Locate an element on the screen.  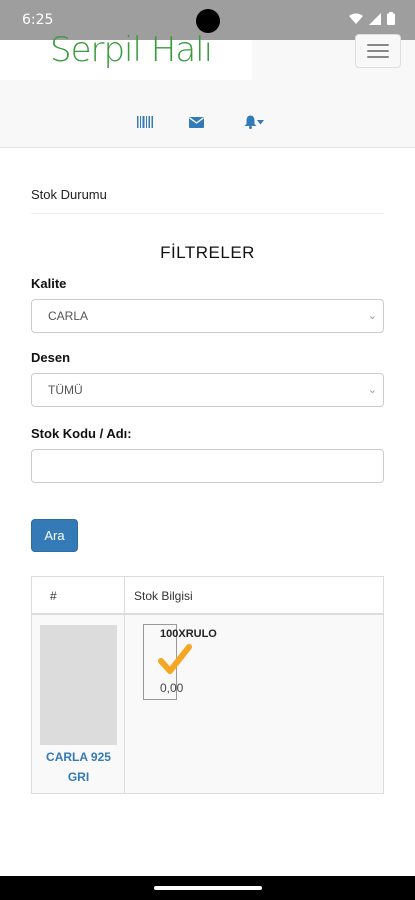
product-cell: CARLA 925 GRI is located at coordinates (78, 704).